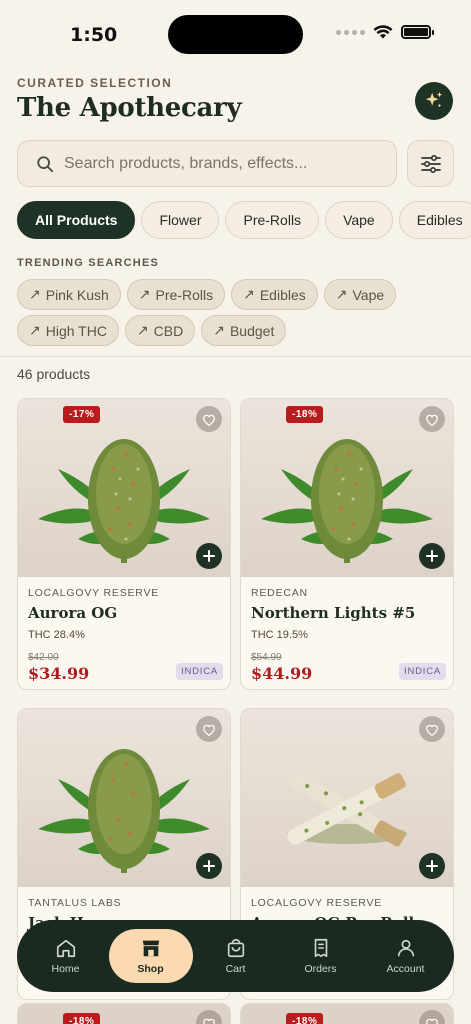 This screenshot has height=1024, width=471. What do you see at coordinates (150, 948) in the screenshot?
I see `shop-icon` at bounding box center [150, 948].